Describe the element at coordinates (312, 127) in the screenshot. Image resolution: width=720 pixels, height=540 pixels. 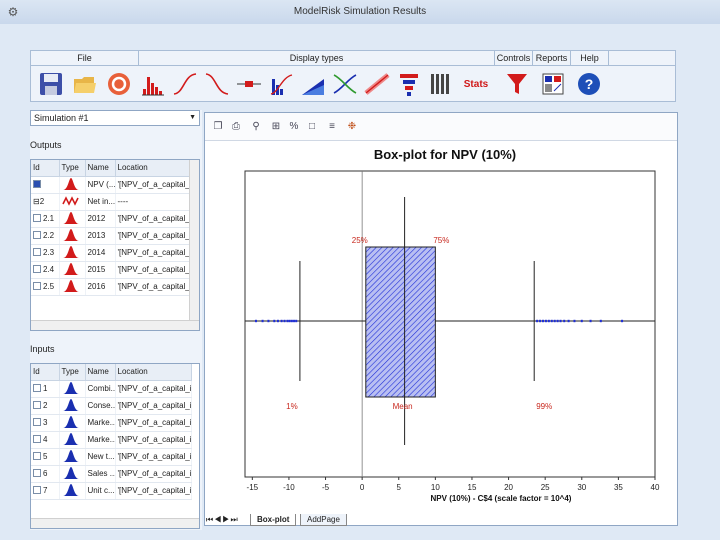
I see `chart-type-icon: □` at that location.